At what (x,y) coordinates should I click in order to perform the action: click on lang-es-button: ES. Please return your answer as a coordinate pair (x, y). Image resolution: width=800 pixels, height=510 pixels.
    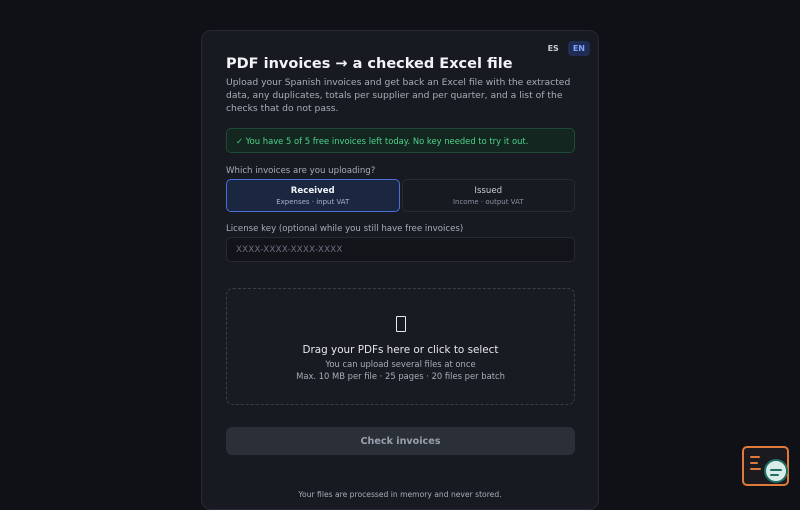
    Looking at the image, I should click on (553, 48).